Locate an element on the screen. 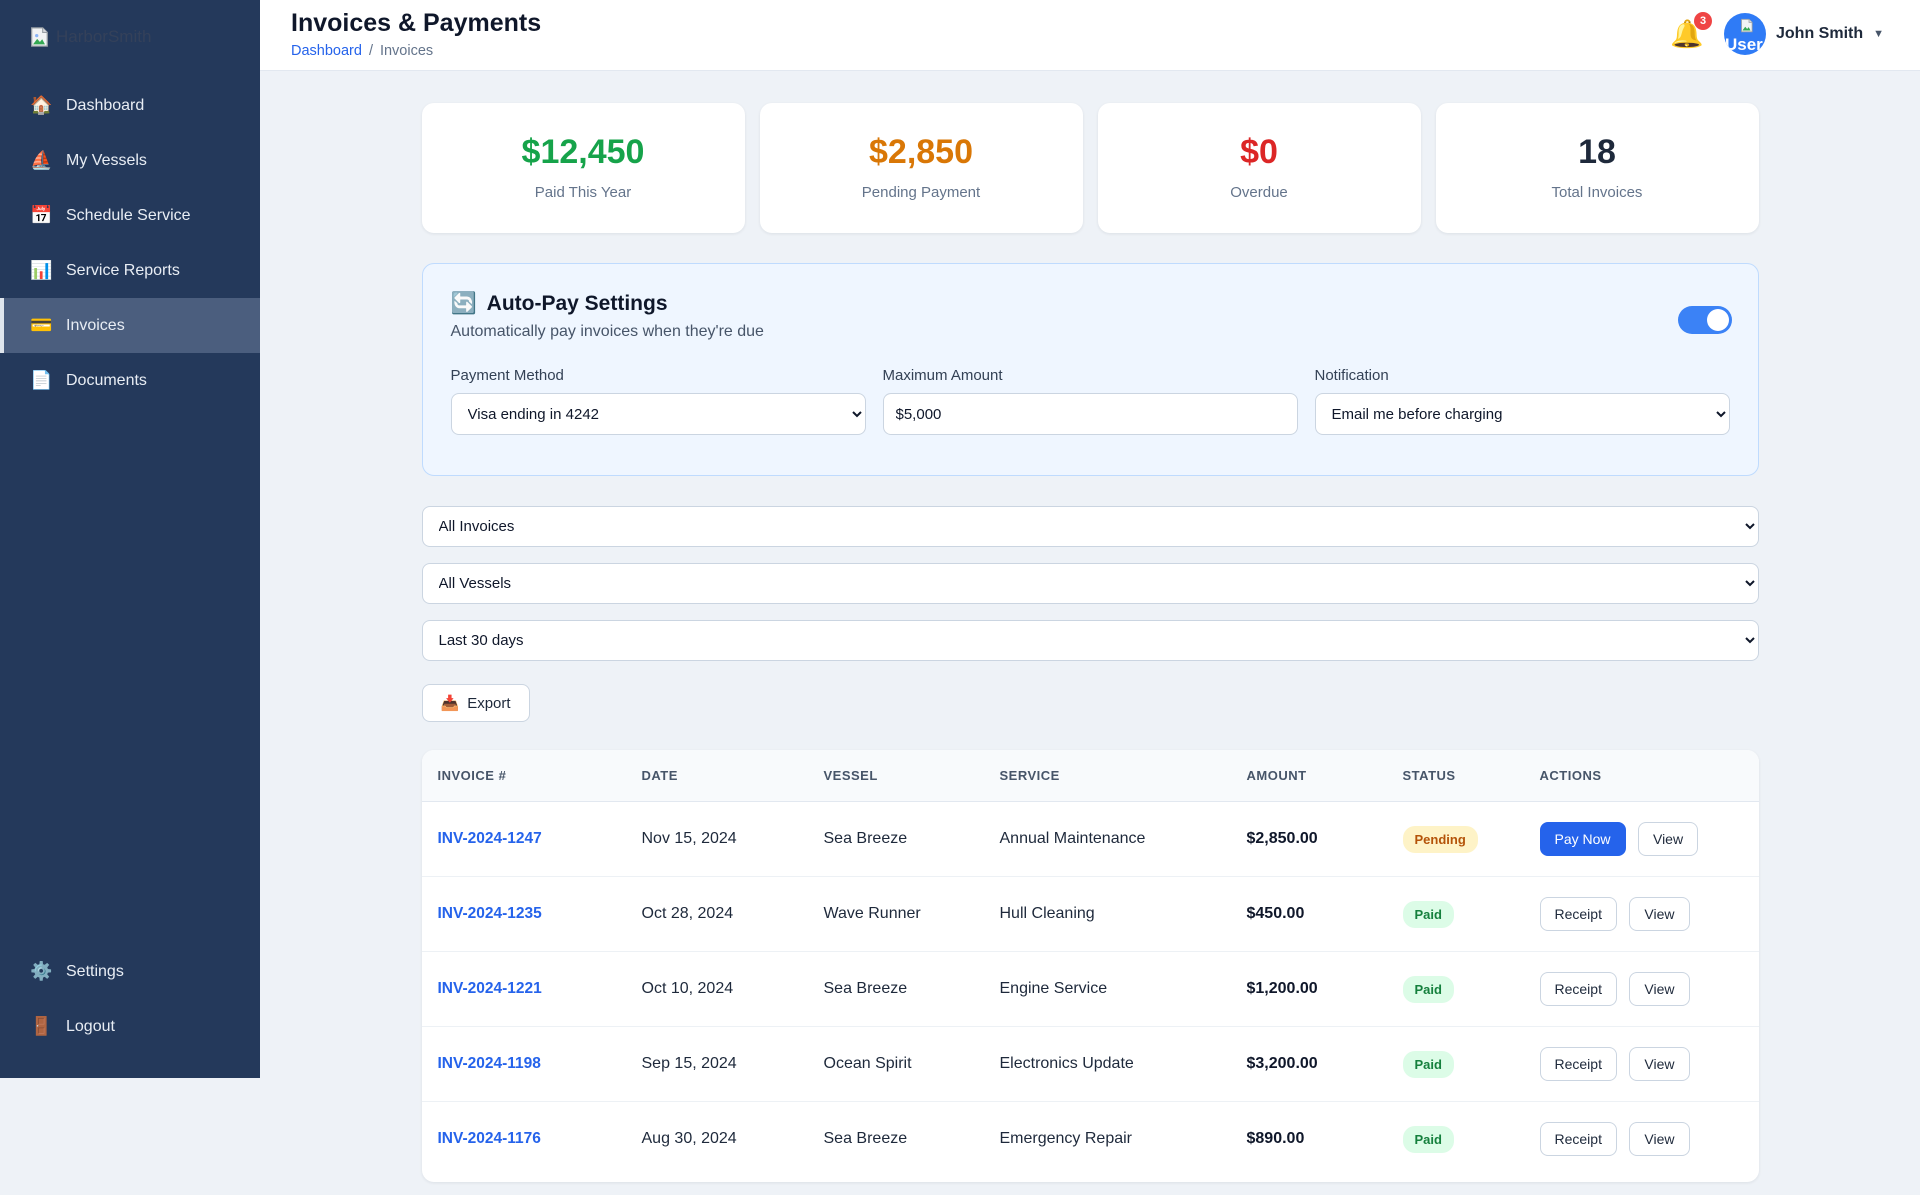  sidebar-item-schedule-service: 📅 Schedule Service is located at coordinates (130, 215).